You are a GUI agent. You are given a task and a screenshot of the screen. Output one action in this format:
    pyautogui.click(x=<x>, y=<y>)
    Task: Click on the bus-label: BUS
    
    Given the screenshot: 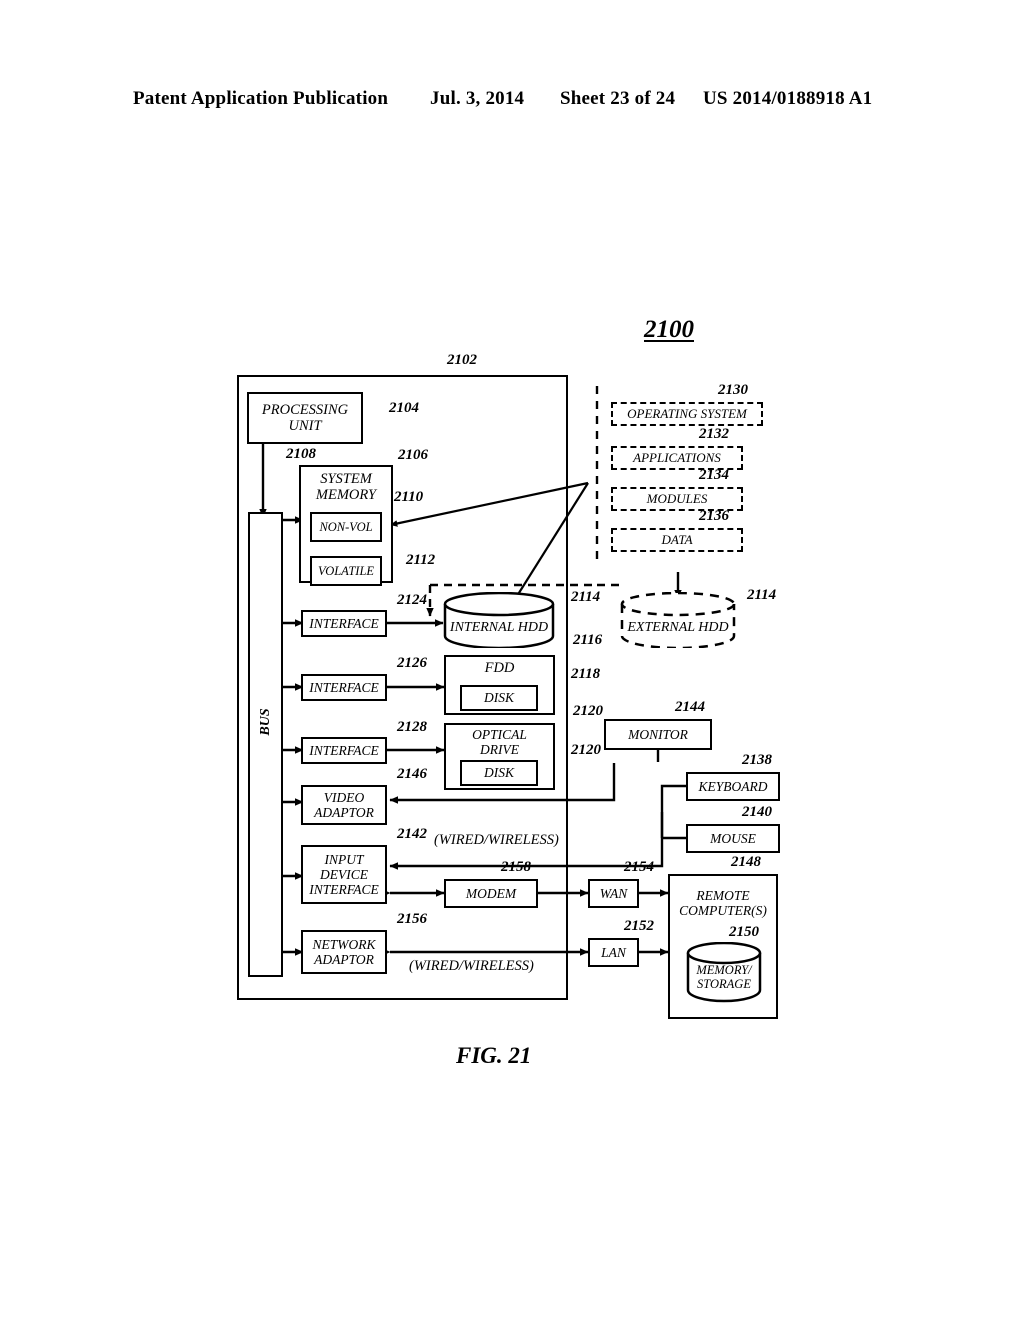 What is the action you would take?
    pyautogui.click(x=265, y=722)
    